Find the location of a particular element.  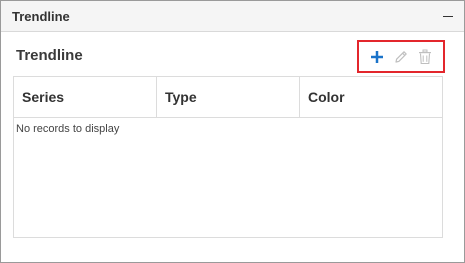

plus-icon is located at coordinates (377, 56).